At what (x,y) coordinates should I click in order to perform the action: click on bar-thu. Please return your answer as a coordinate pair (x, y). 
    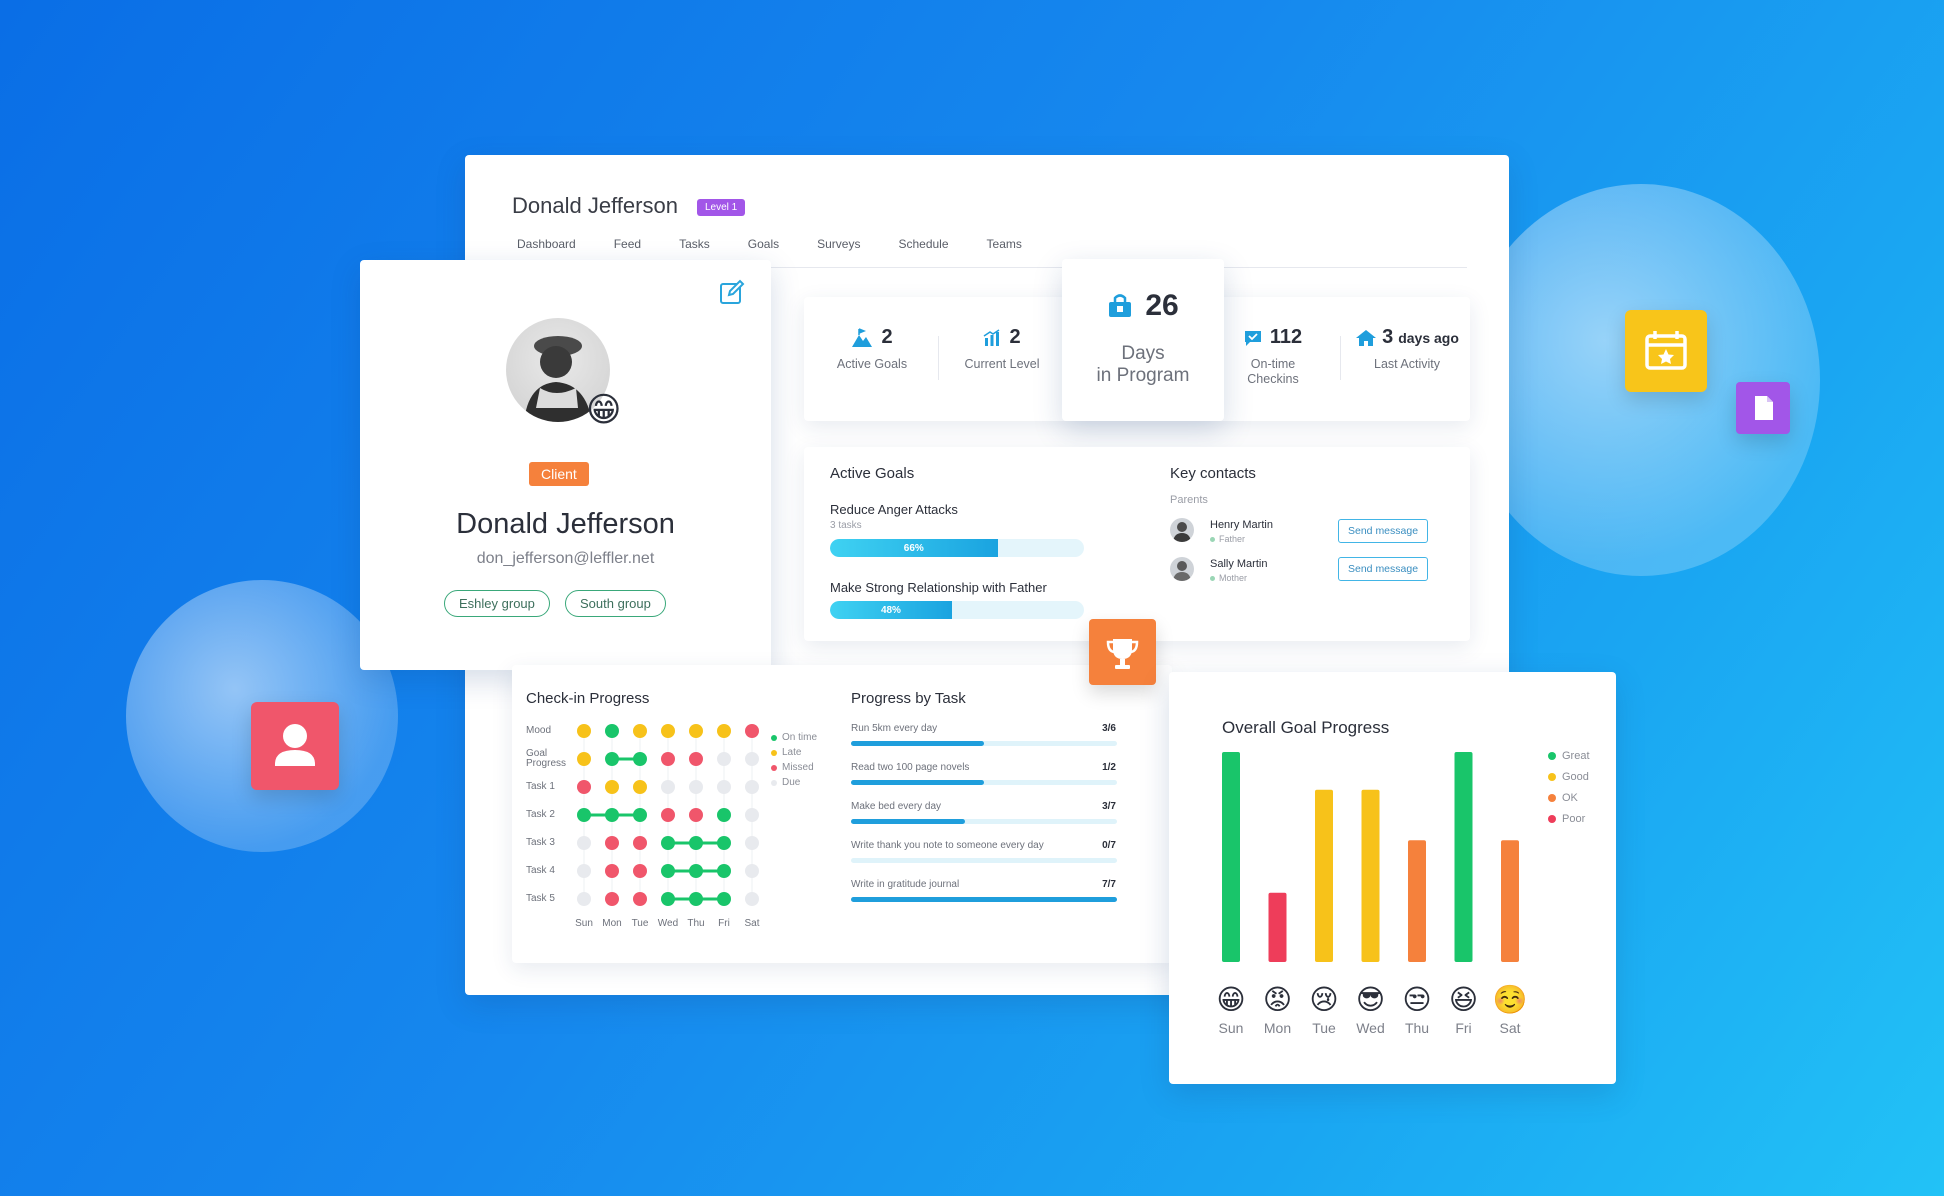
    Looking at the image, I should click on (1417, 901).